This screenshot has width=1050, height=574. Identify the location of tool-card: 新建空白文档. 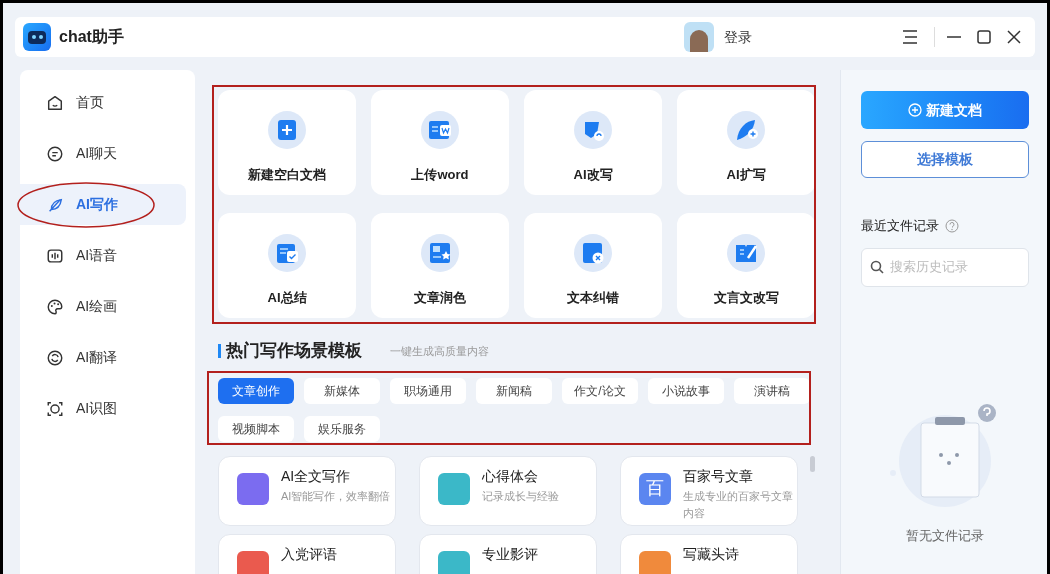
(287, 142).